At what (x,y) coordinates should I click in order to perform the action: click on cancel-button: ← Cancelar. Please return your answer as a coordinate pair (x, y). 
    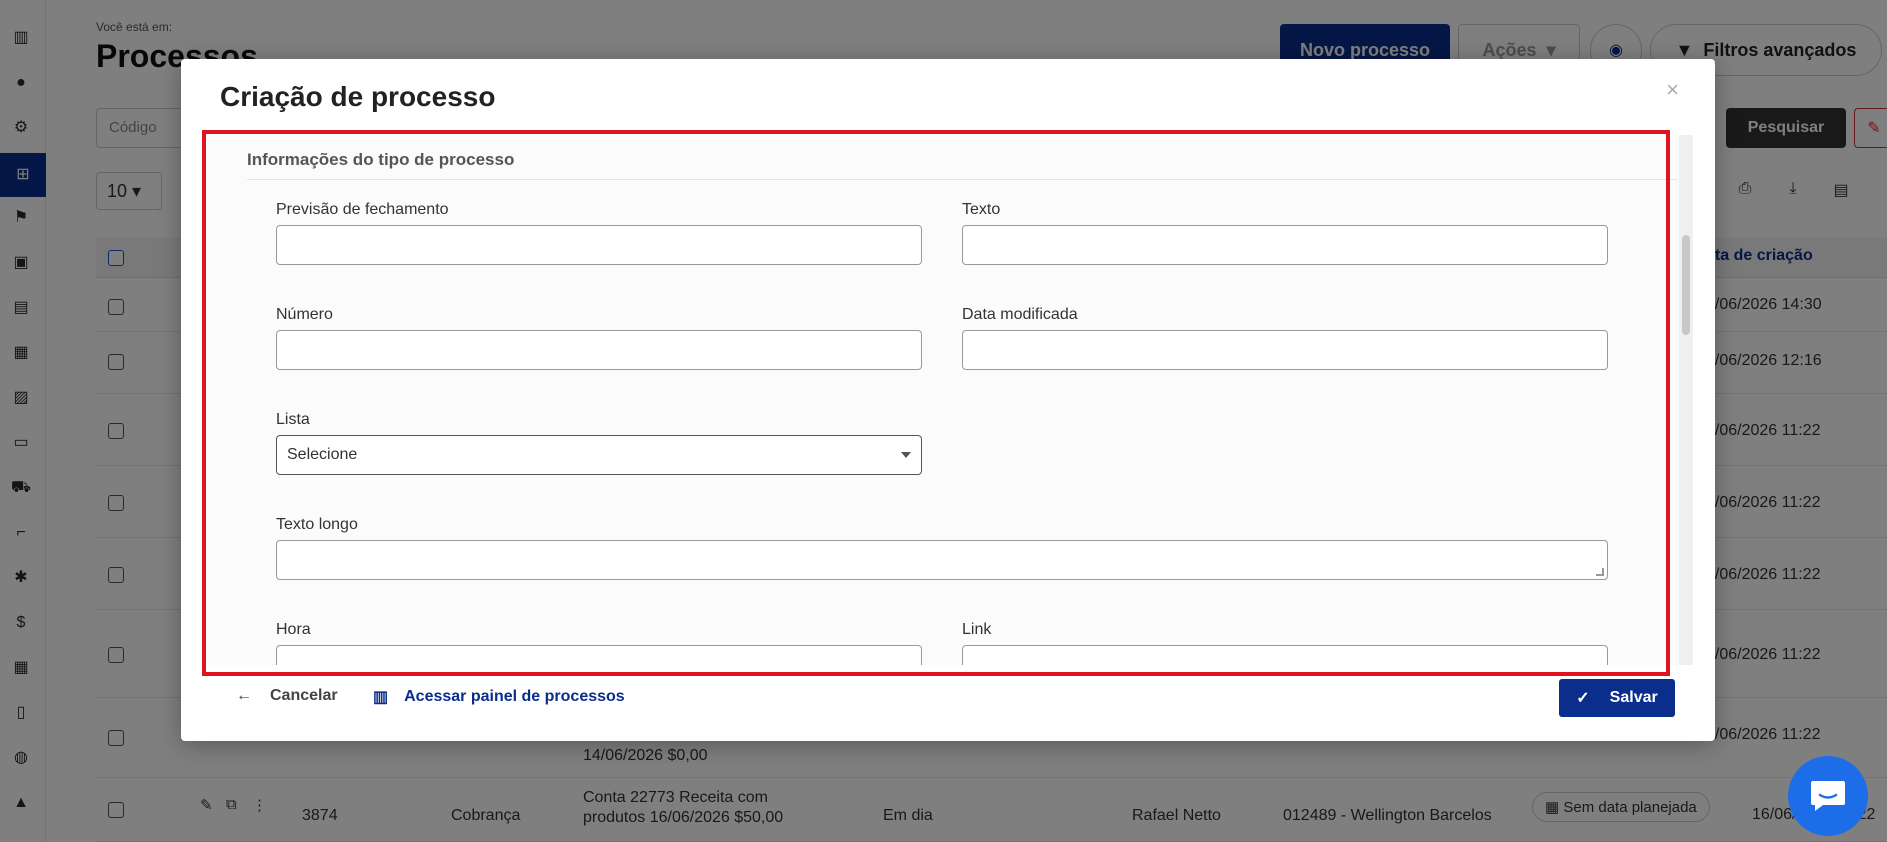
    Looking at the image, I should click on (287, 696).